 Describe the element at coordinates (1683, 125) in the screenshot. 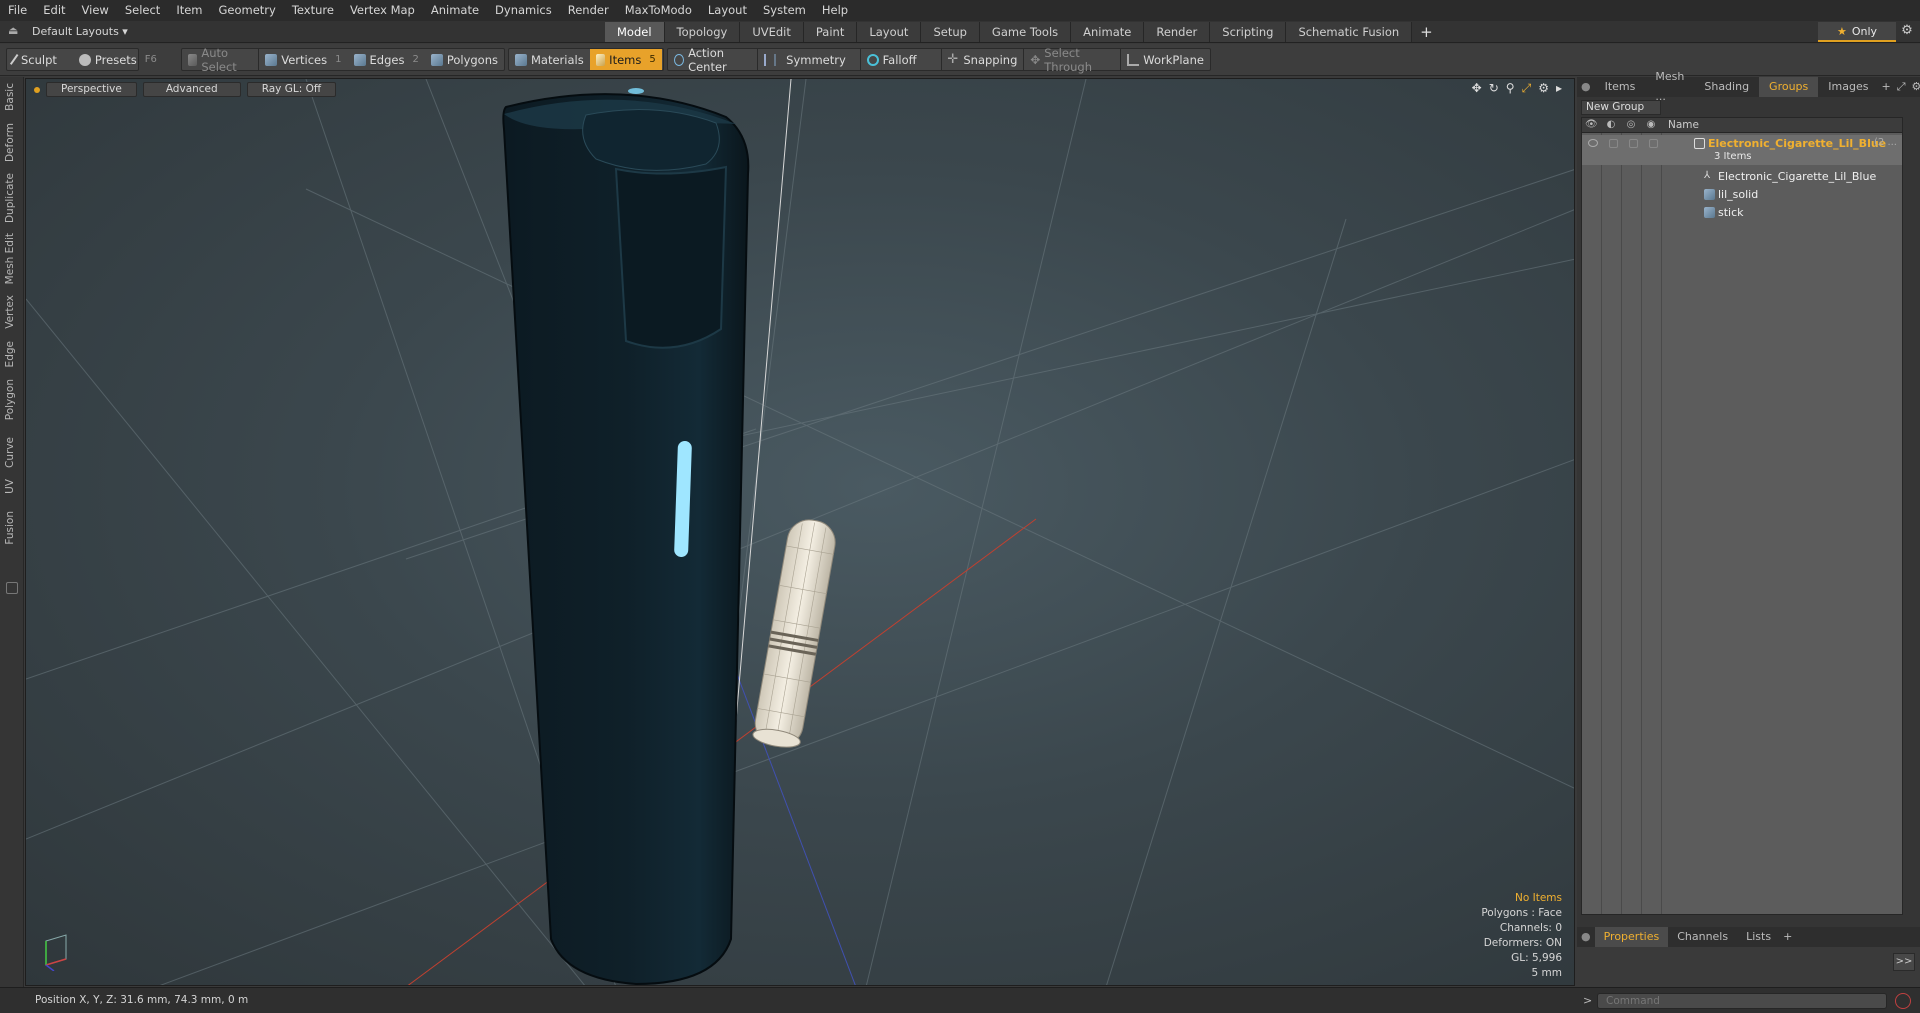

I see `name-column-header: Name` at that location.